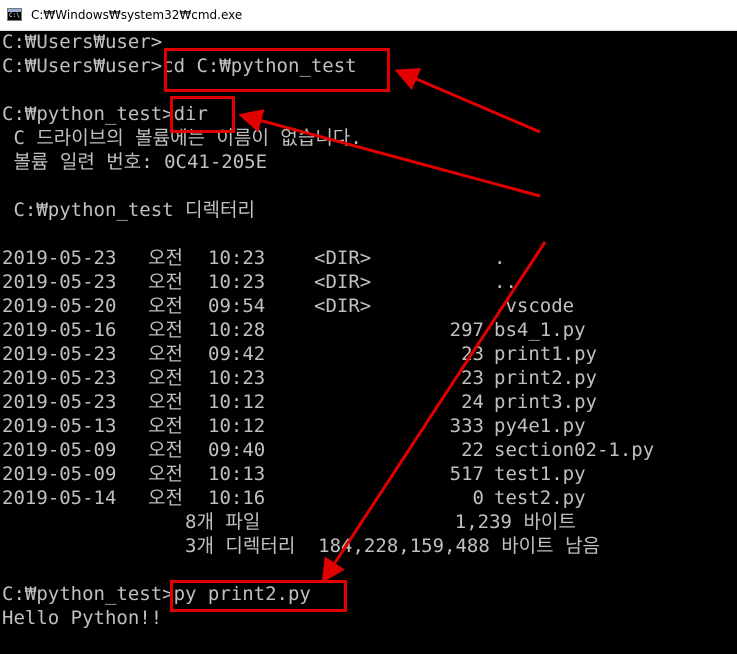  What do you see at coordinates (467, 101) in the screenshot?
I see `arrow-to-cd` at bounding box center [467, 101].